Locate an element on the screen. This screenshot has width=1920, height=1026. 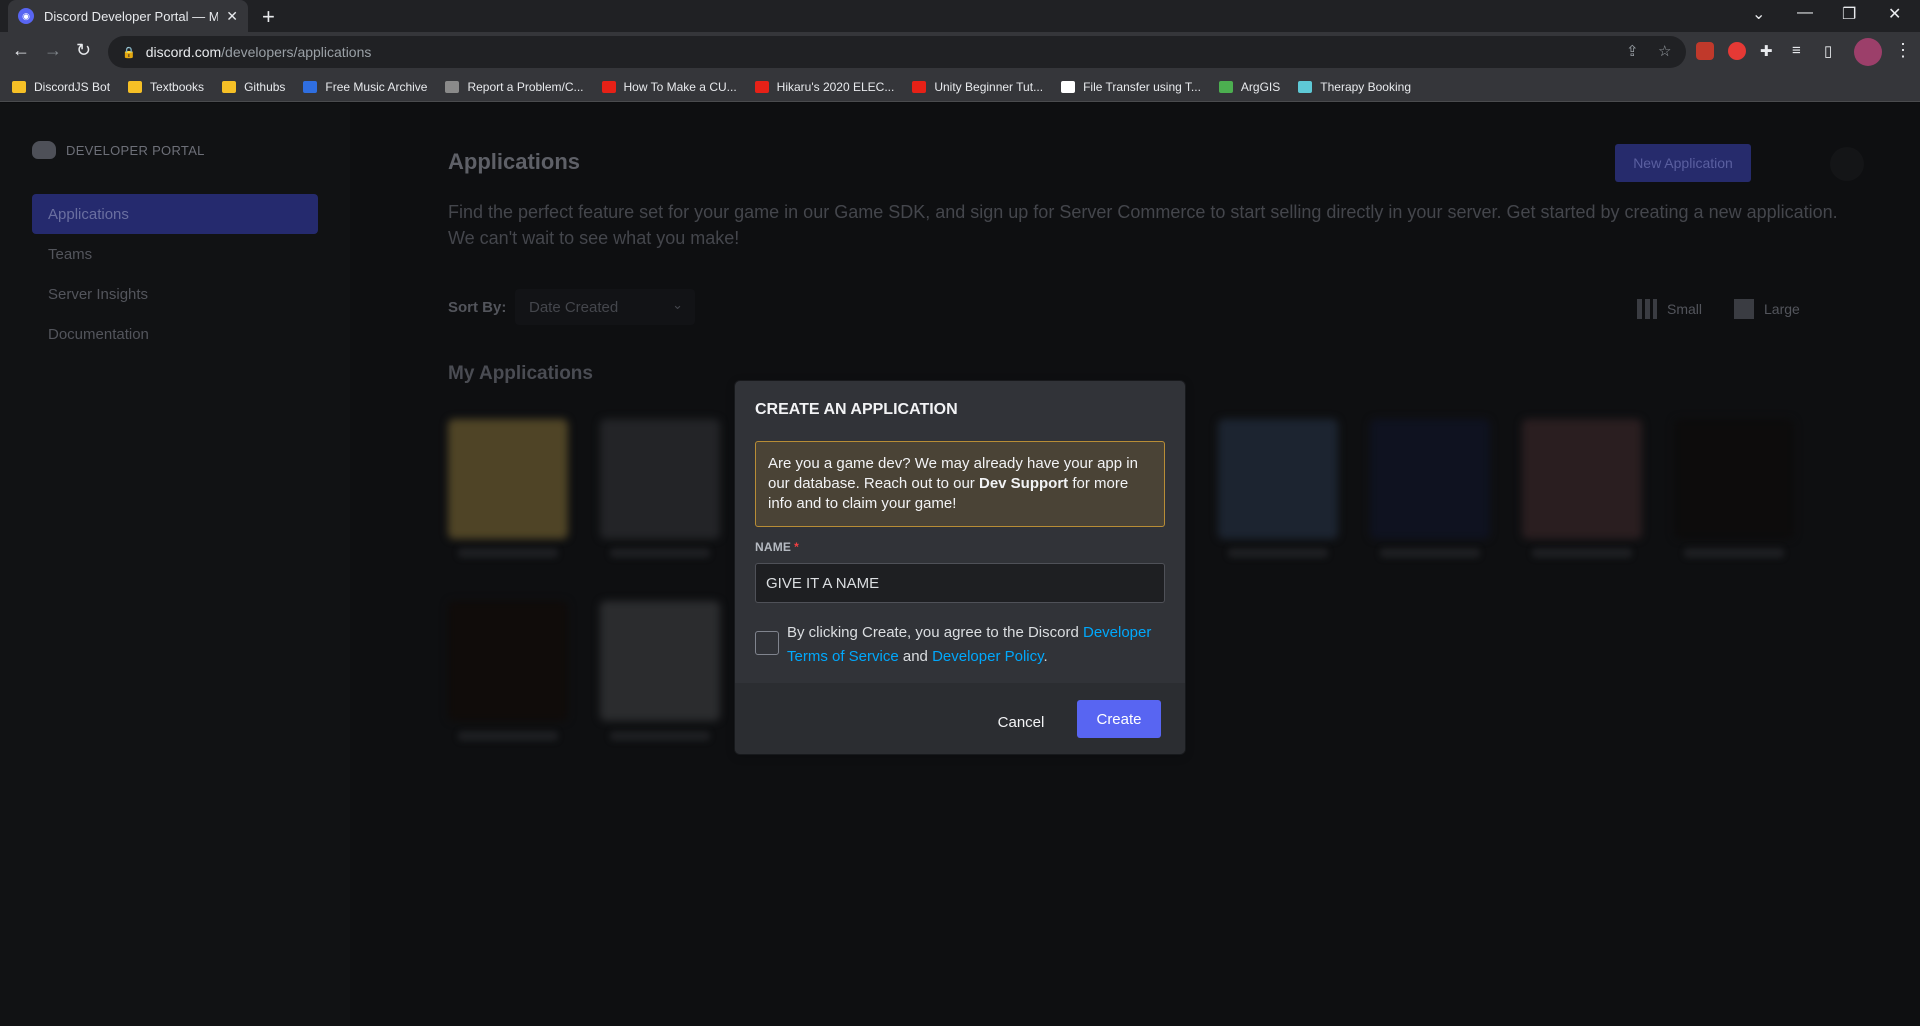
extension-icon is located at coordinates (1705, 51).